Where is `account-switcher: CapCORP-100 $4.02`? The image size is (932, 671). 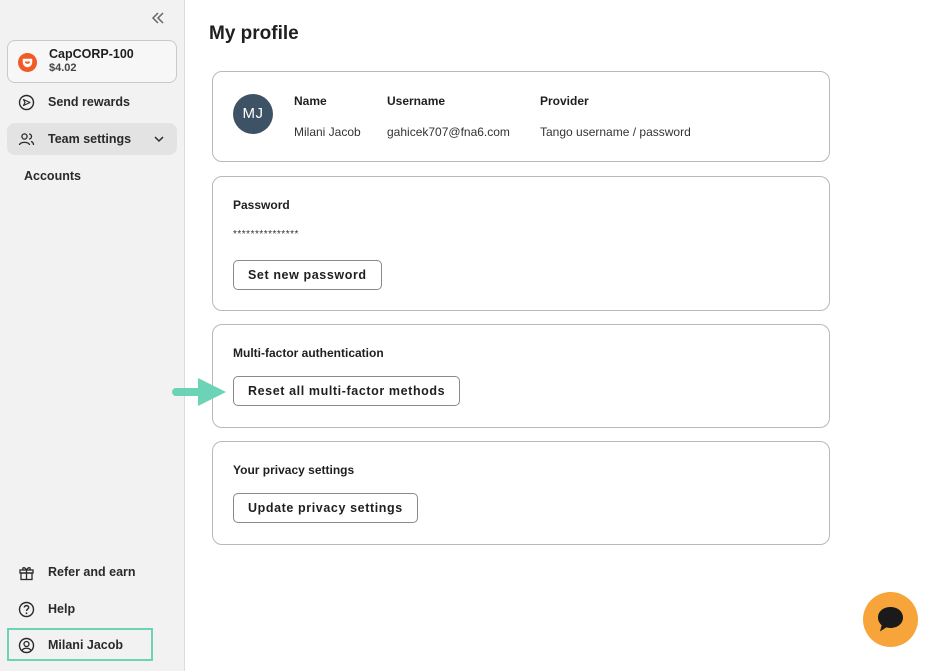
account-switcher: CapCORP-100 $4.02 is located at coordinates (92, 61).